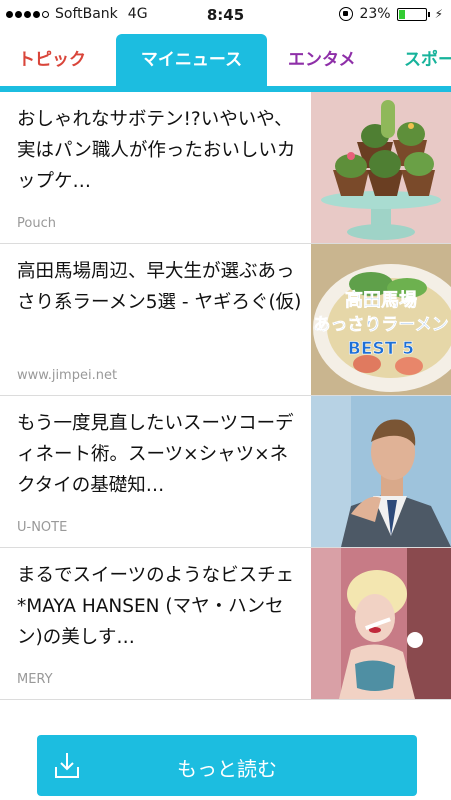 Image resolution: width=451 pixels, height=800 pixels. Describe the element at coordinates (381, 471) in the screenshot. I see `suit-man-image` at that location.